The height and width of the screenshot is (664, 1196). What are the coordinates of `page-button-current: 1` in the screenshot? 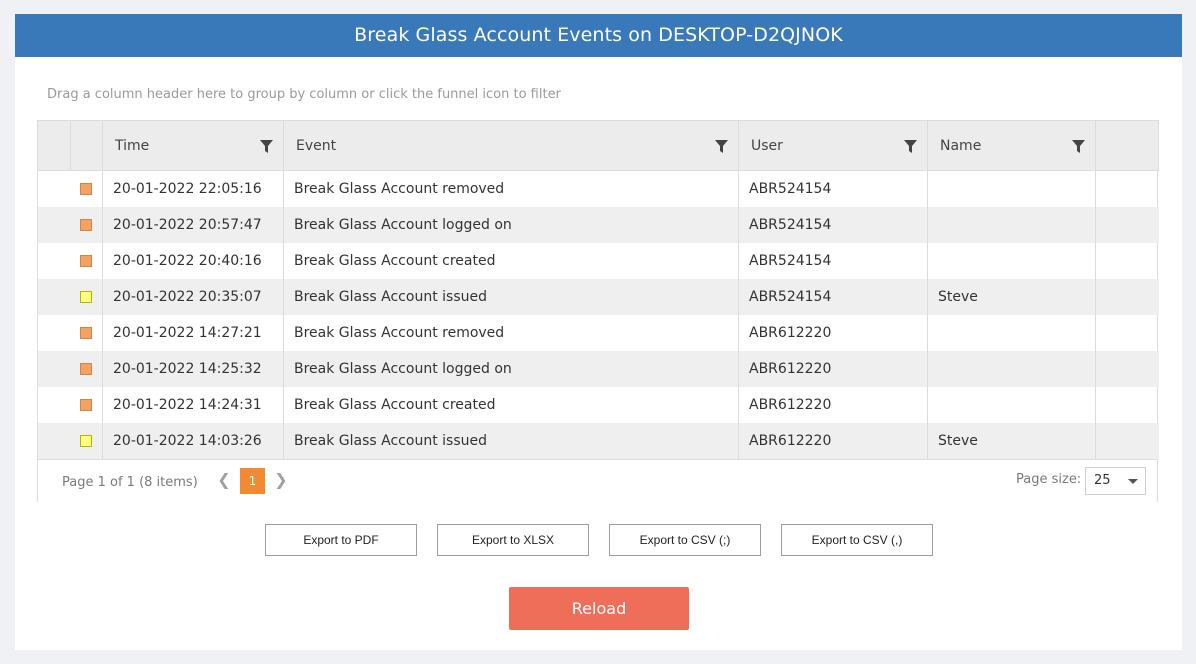 It's located at (252, 481).